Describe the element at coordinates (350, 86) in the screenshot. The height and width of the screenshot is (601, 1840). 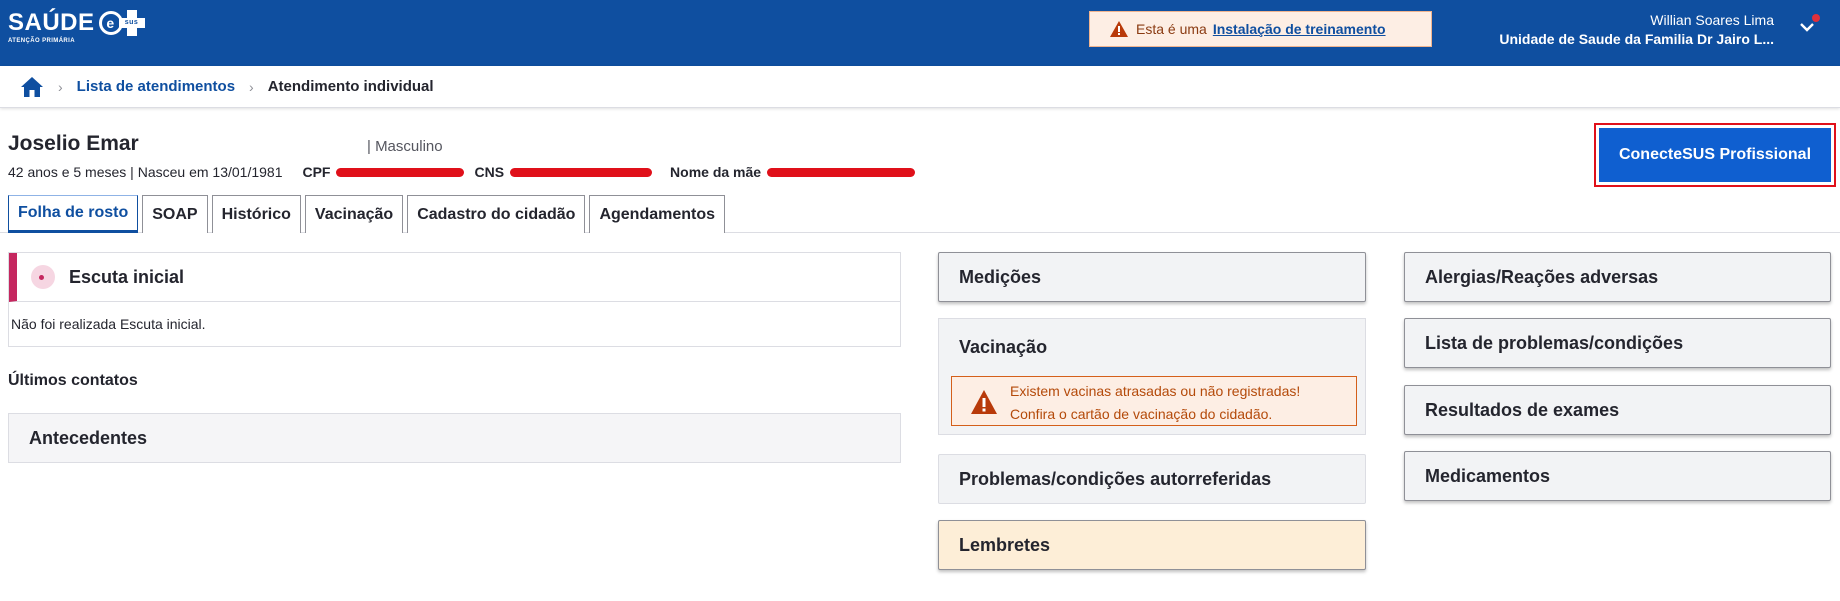
I see `breadcrumb-current: Atendimento individual` at that location.